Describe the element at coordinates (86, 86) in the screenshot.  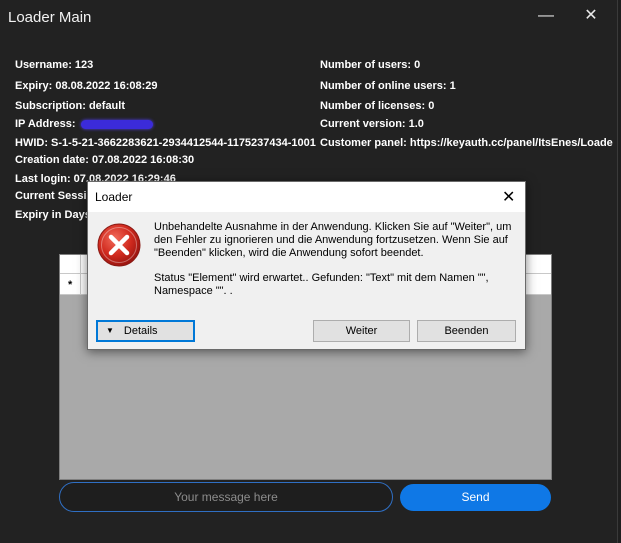
I see `expiry-label: Expiry: 08.08.2022 16:08:29` at that location.